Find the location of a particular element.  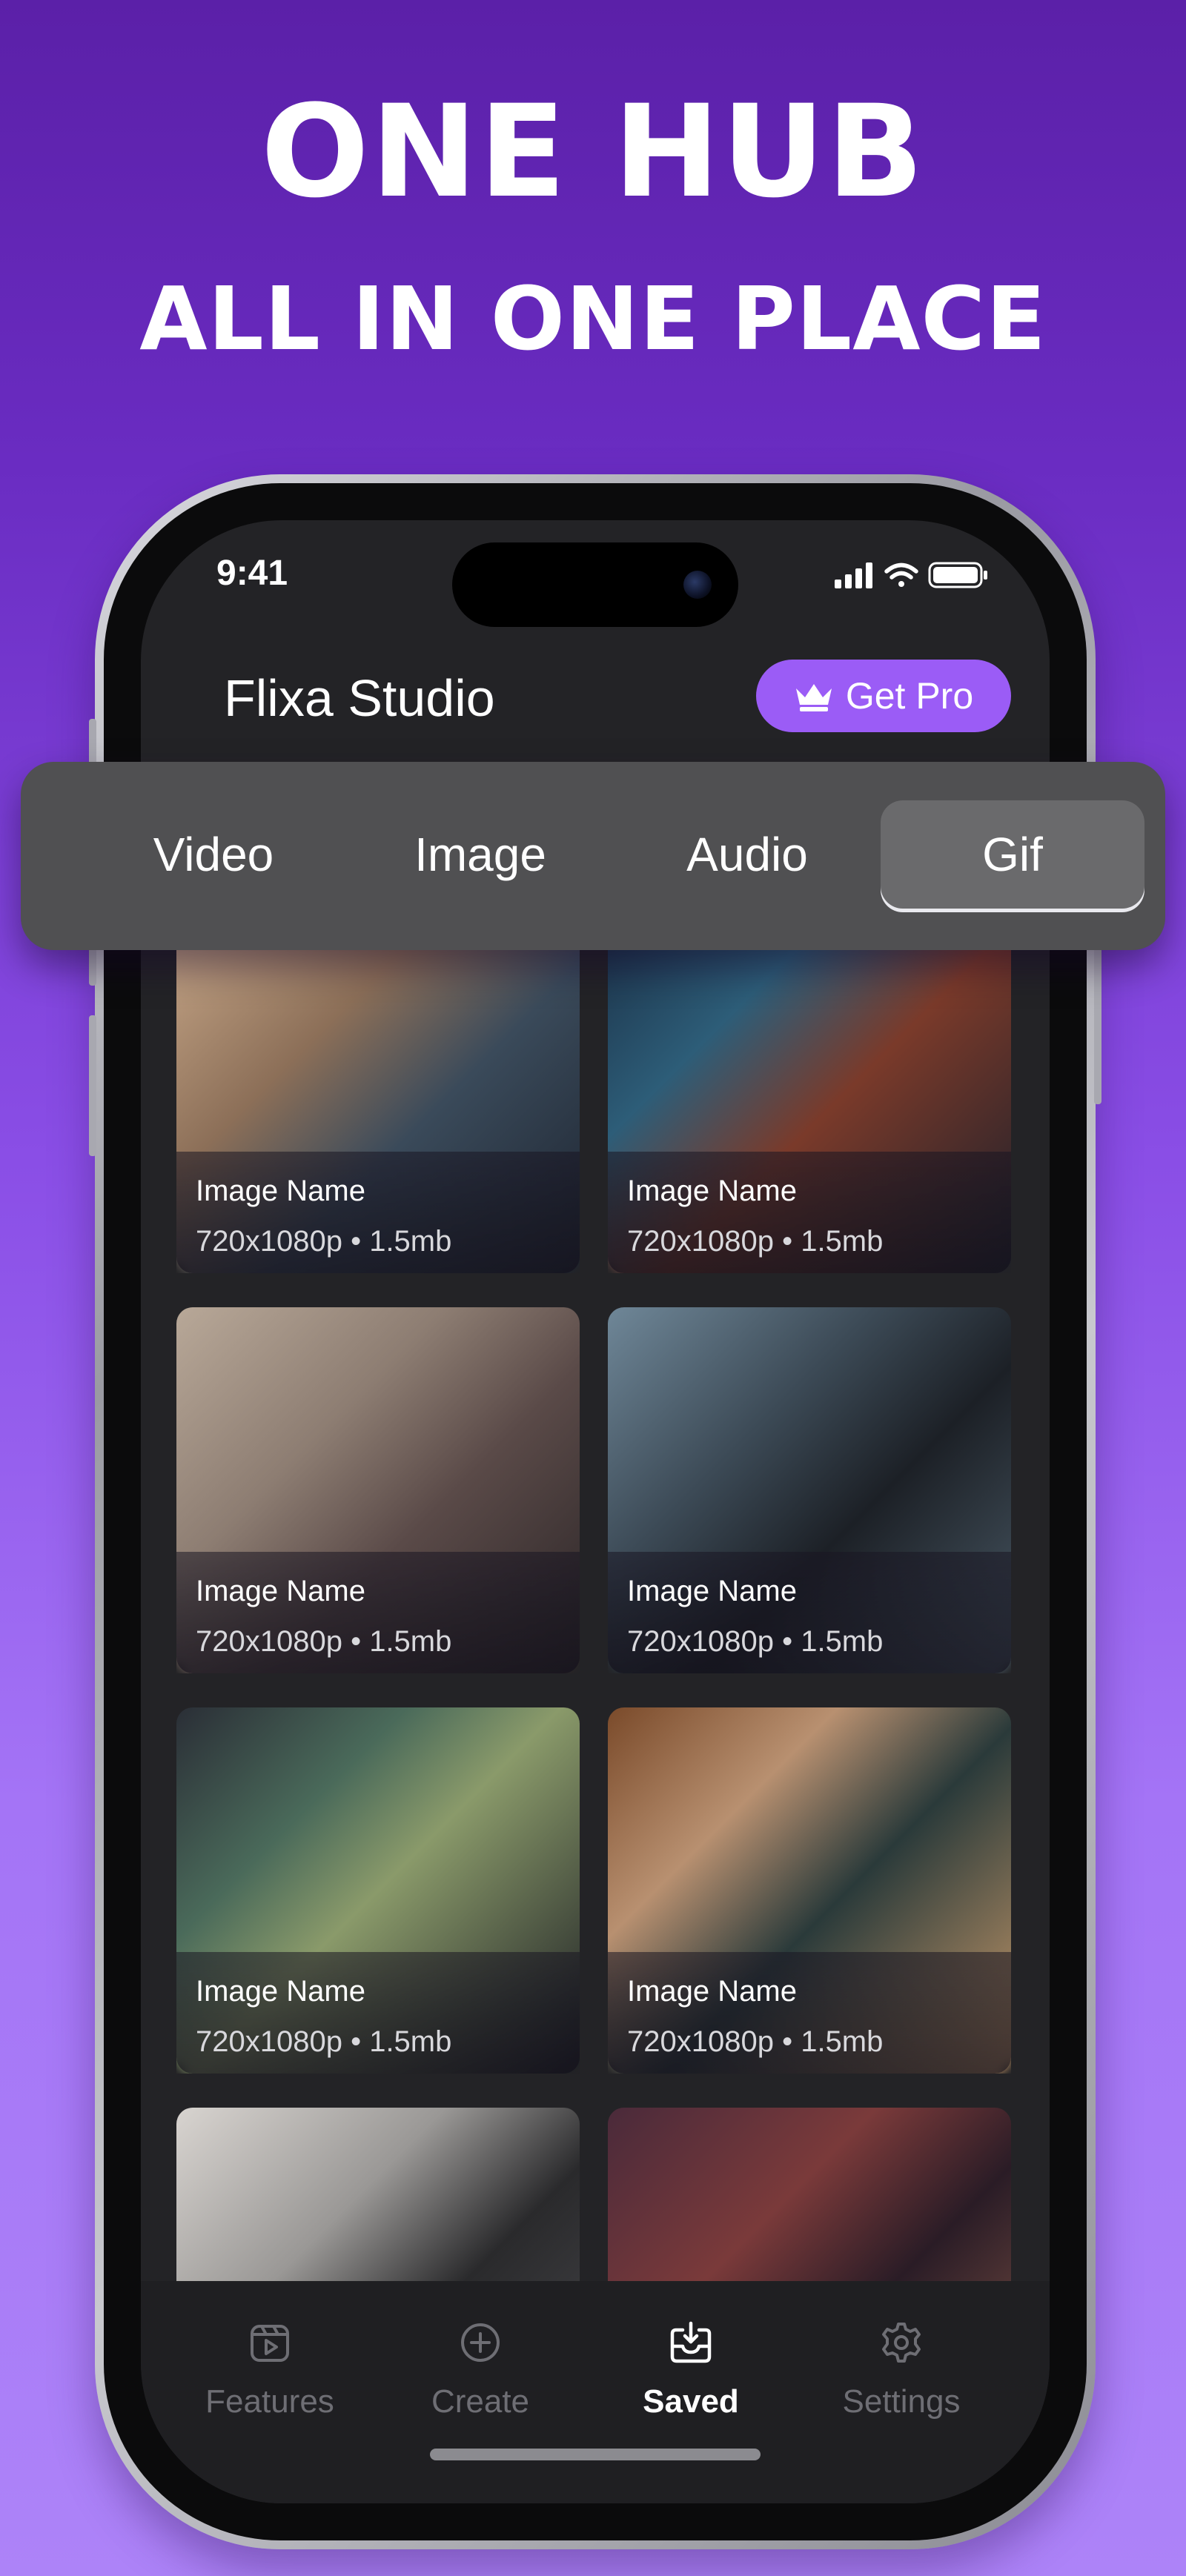

segment-video: Video is located at coordinates (213, 855).